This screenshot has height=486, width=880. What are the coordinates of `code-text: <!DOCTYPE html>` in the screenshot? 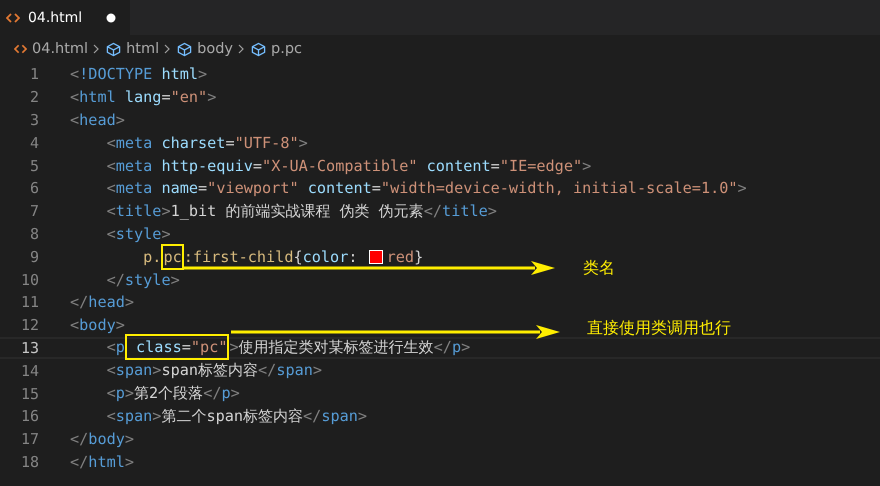 It's located at (139, 74).